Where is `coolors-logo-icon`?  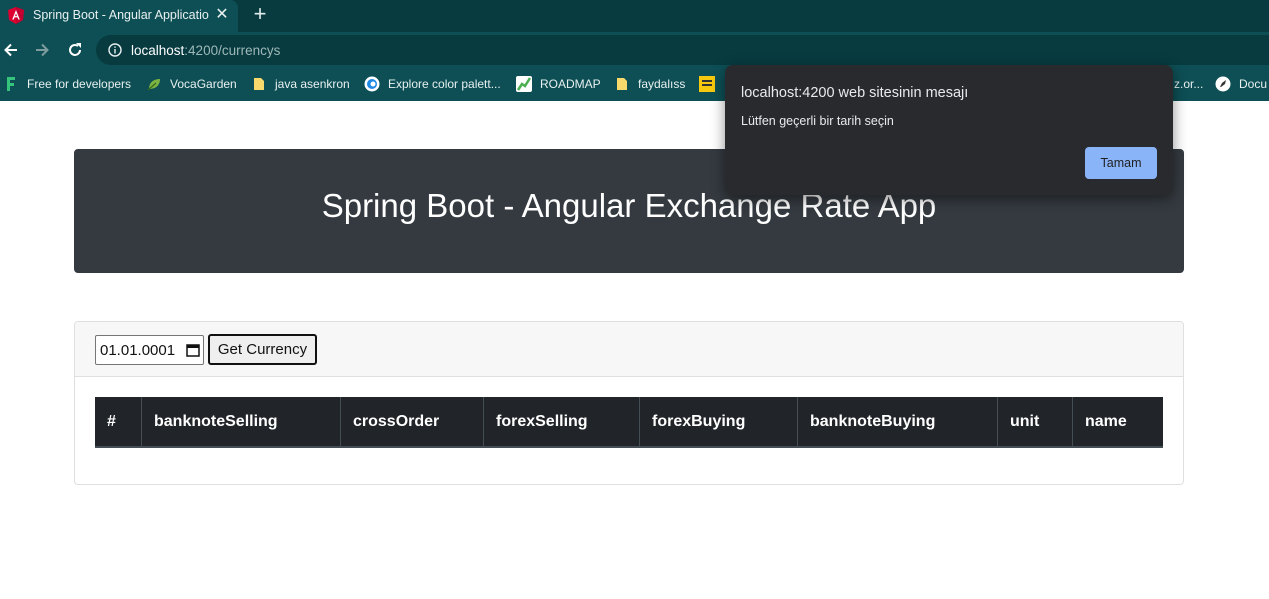
coolors-logo-icon is located at coordinates (372, 84).